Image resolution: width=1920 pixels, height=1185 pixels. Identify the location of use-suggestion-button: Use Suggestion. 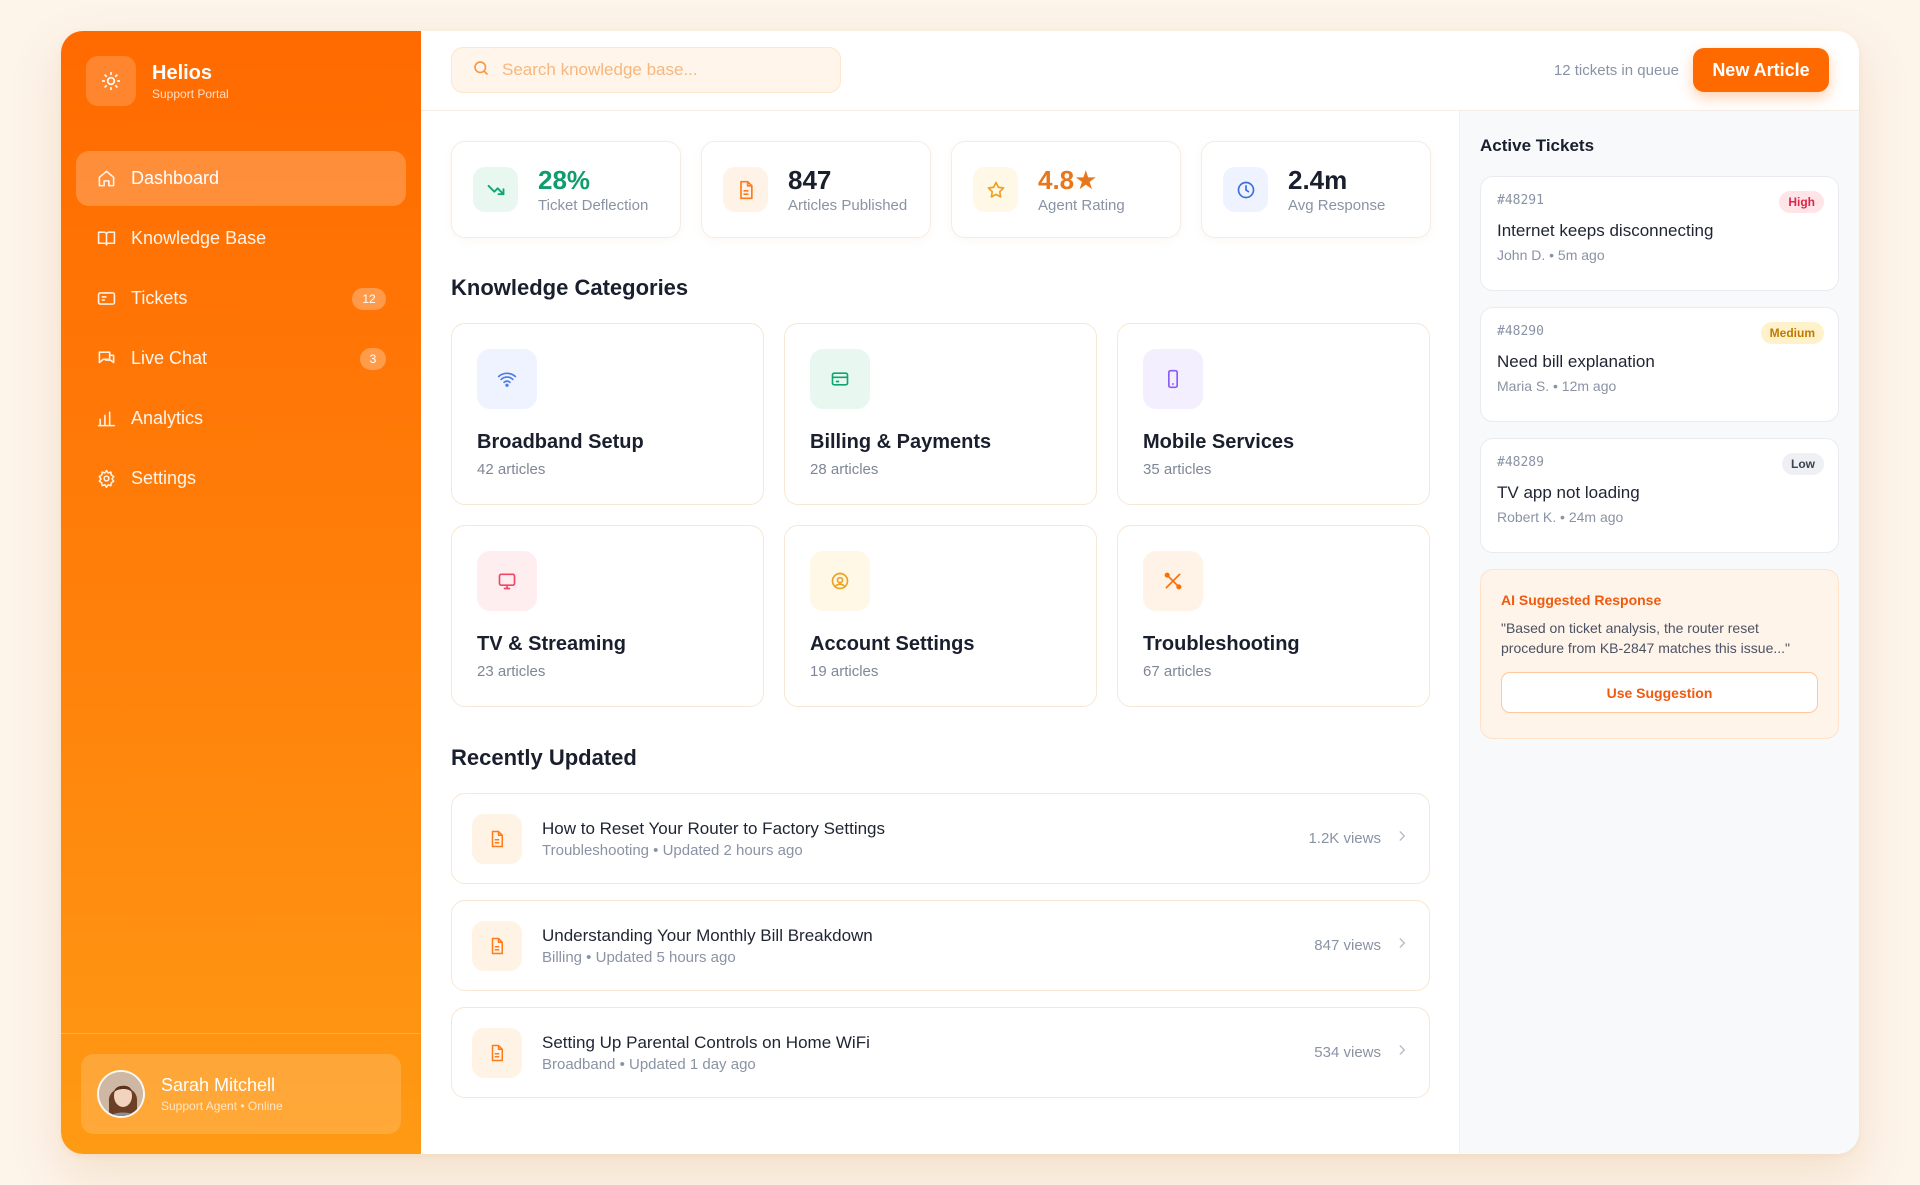
(1659, 692).